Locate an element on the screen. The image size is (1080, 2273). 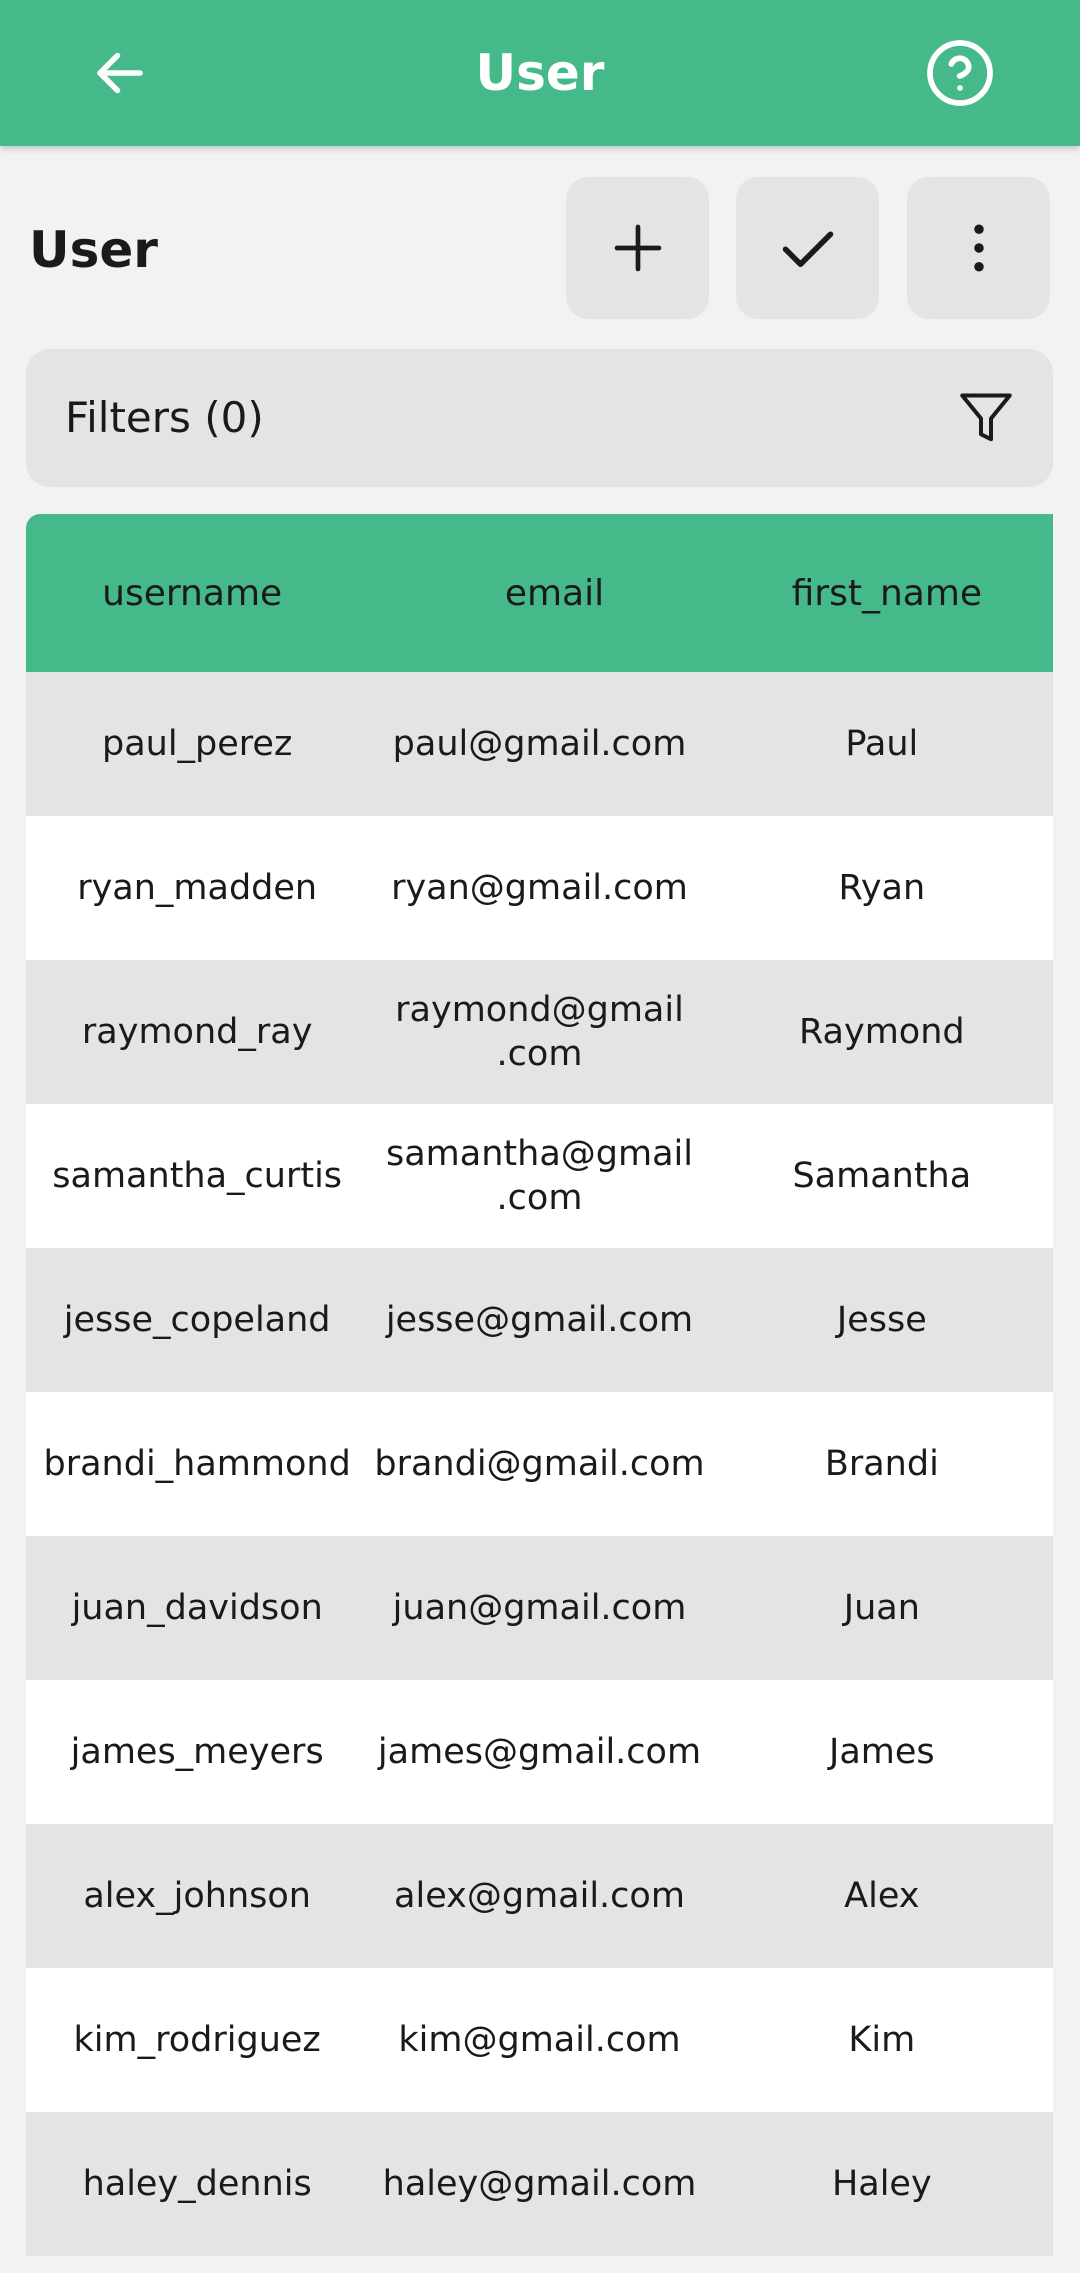
page-title: User is located at coordinates (540, 73).